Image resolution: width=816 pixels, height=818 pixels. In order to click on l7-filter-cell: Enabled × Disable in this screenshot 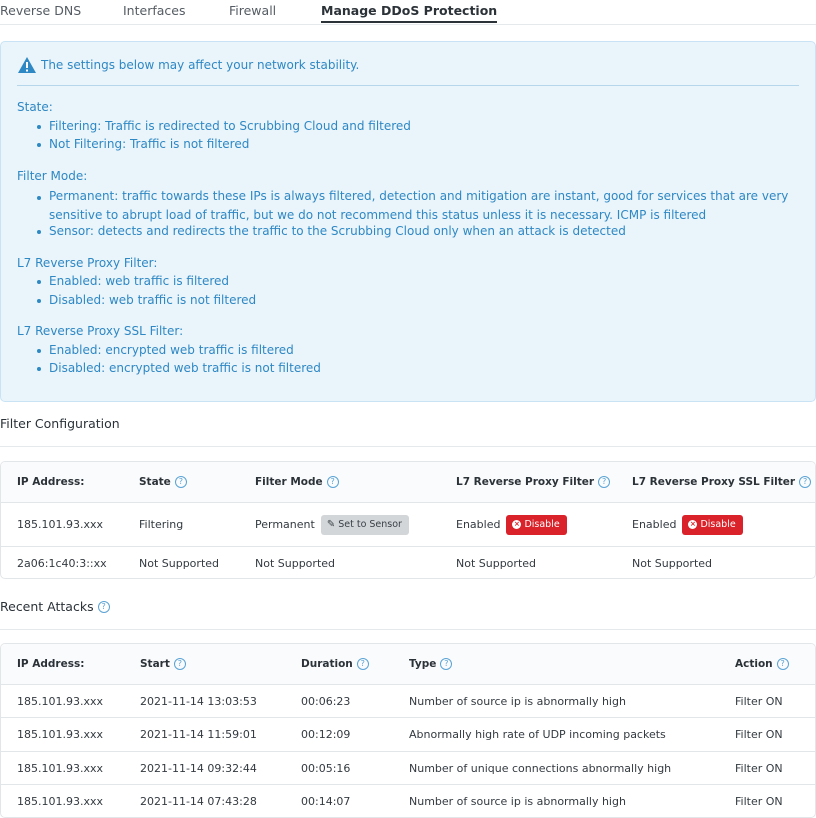, I will do `click(511, 524)`.